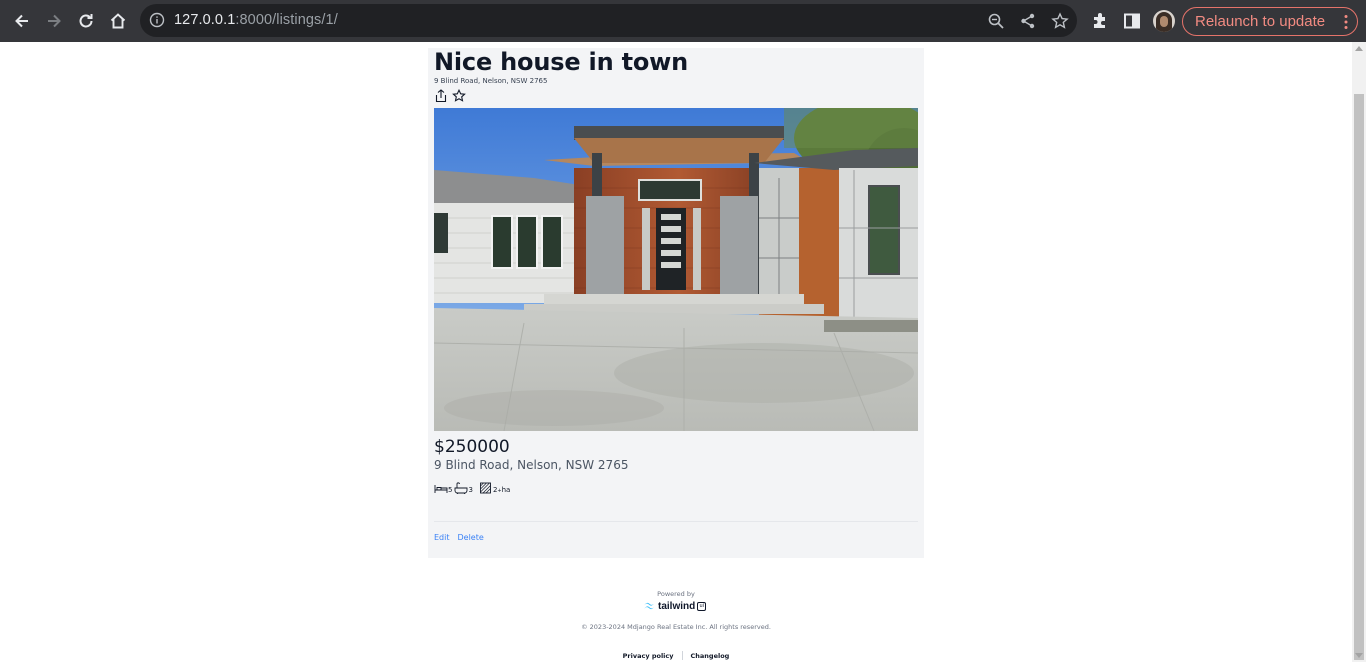 Image resolution: width=1366 pixels, height=662 pixels. Describe the element at coordinates (676, 521) in the screenshot. I see `divider` at that location.